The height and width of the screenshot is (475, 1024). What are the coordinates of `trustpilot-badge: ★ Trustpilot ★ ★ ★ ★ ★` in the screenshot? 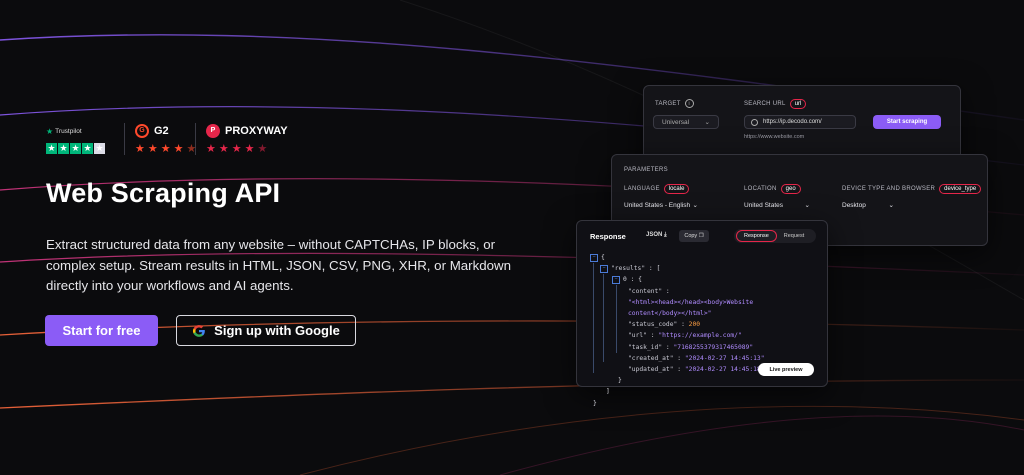 It's located at (85, 139).